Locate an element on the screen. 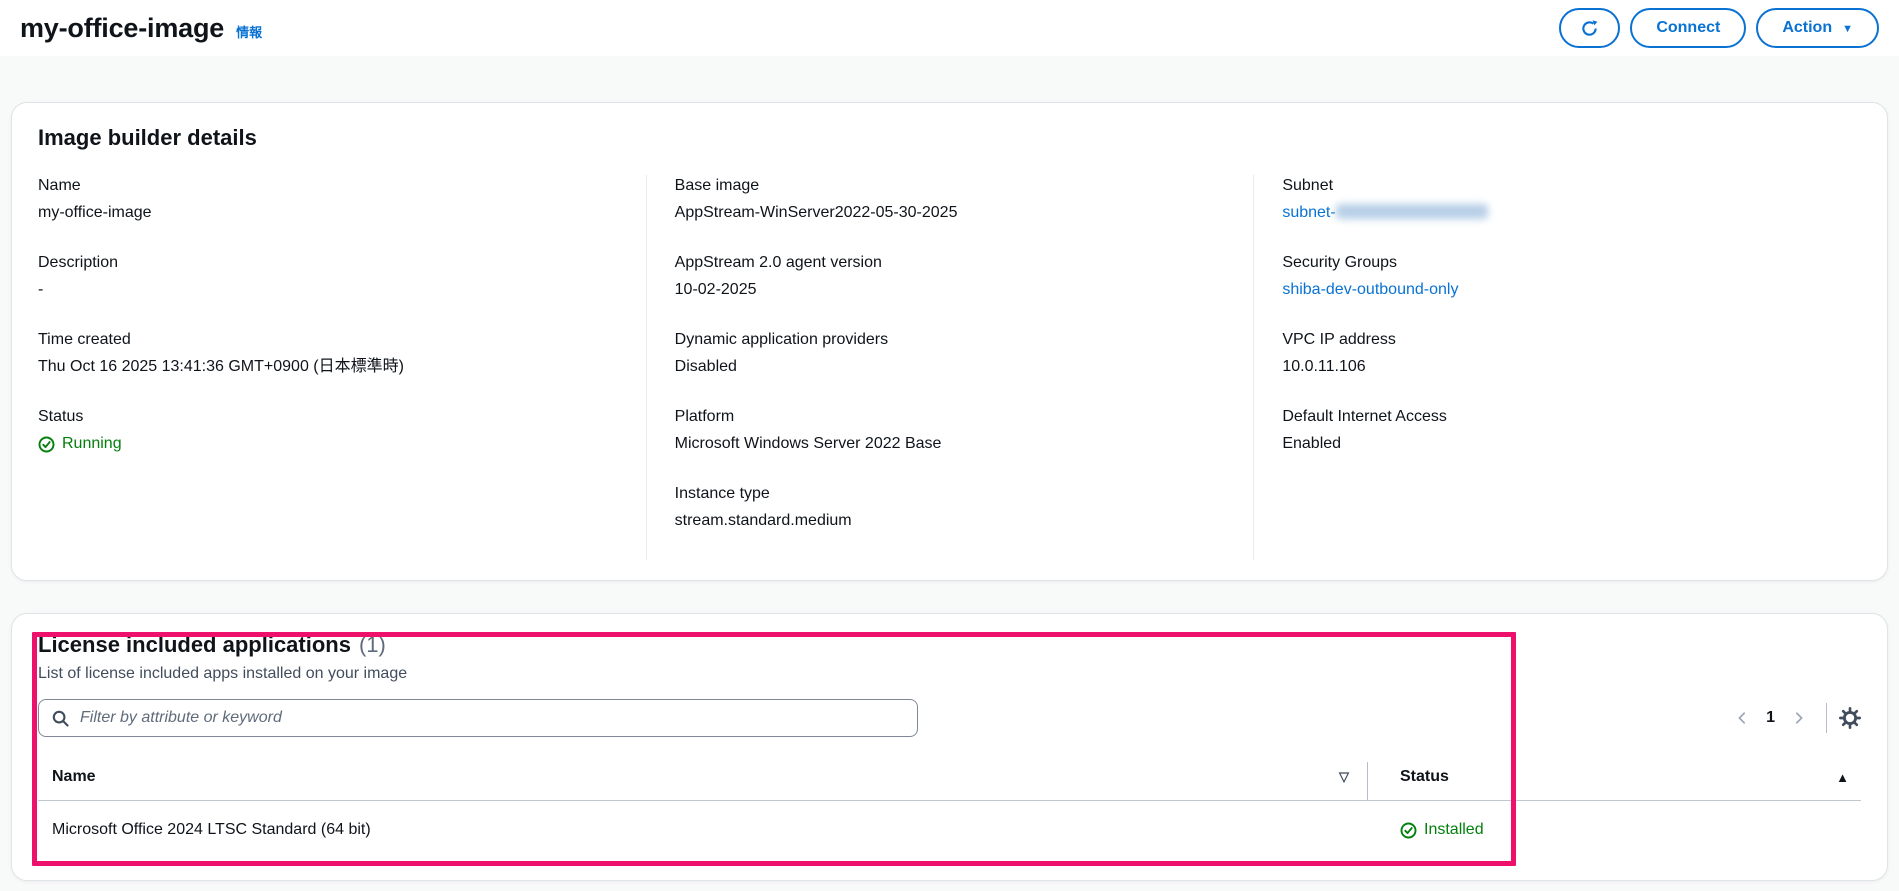  header-actions: Connect Action ▼ is located at coordinates (1719, 28).